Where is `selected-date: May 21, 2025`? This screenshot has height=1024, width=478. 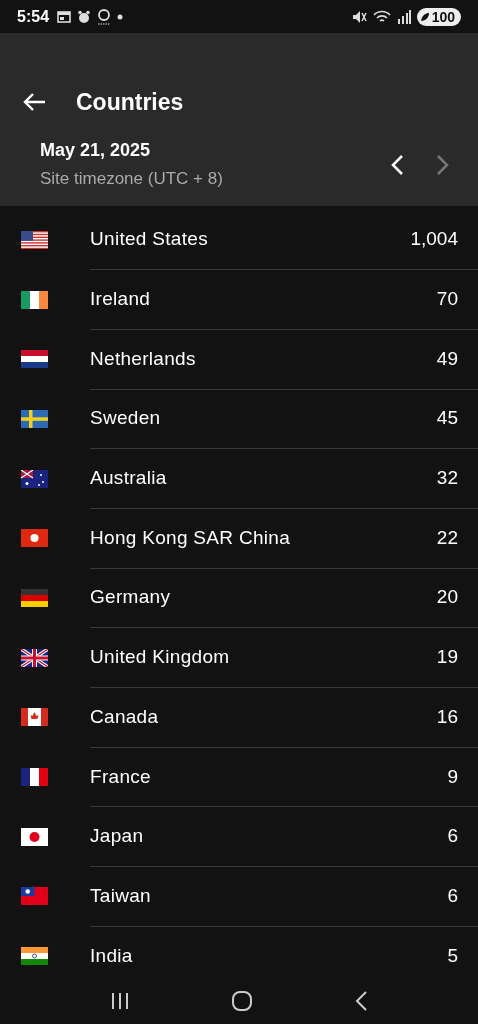 selected-date: May 21, 2025 is located at coordinates (96, 150).